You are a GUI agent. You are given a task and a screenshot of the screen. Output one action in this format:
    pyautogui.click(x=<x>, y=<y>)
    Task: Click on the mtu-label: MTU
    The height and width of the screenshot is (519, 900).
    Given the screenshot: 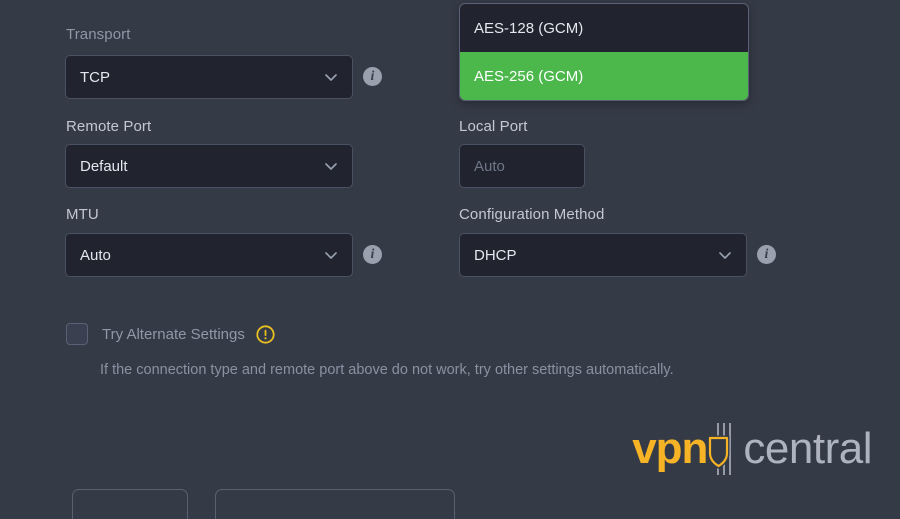 What is the action you would take?
    pyautogui.click(x=82, y=214)
    